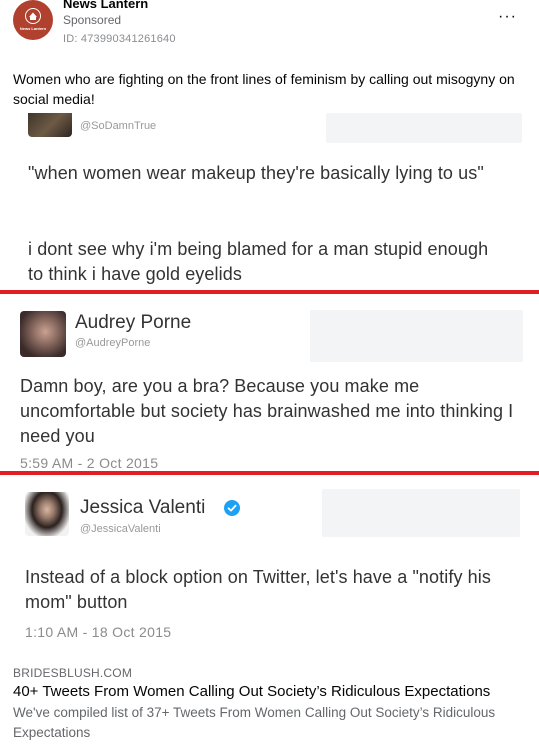 The width and height of the screenshot is (539, 749). Describe the element at coordinates (119, 39) in the screenshot. I see `ad-id: ID: 473990341261640` at that location.